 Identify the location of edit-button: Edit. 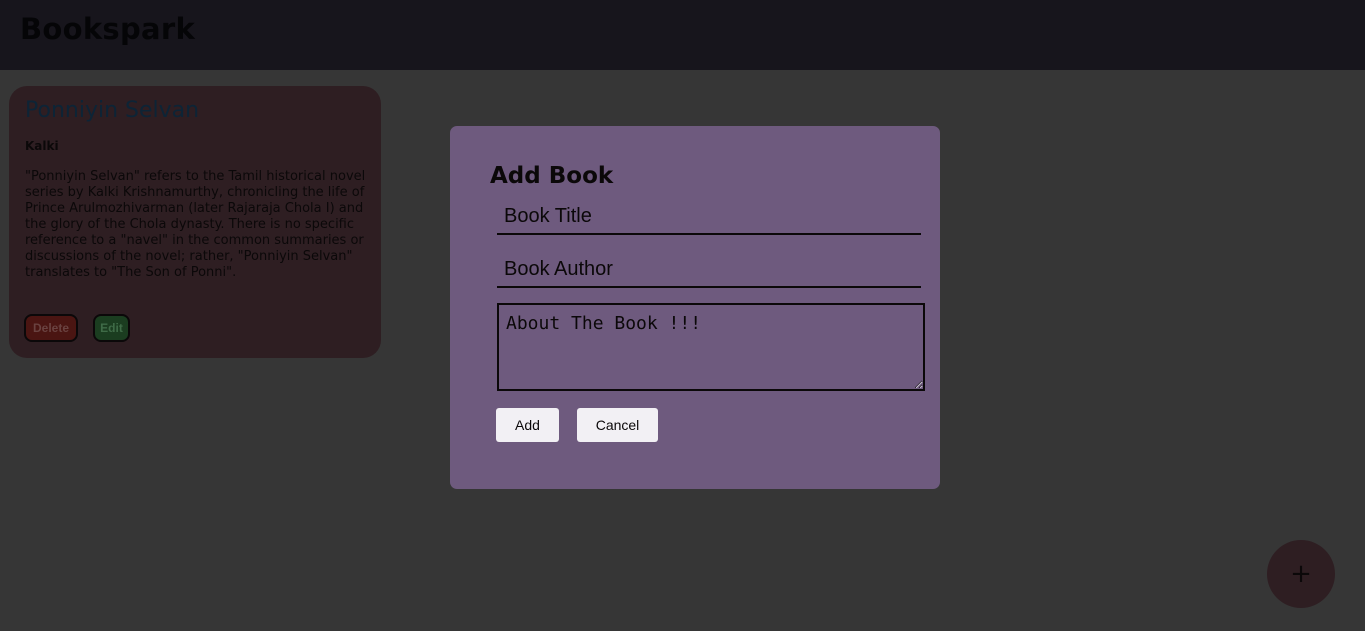
(111, 328).